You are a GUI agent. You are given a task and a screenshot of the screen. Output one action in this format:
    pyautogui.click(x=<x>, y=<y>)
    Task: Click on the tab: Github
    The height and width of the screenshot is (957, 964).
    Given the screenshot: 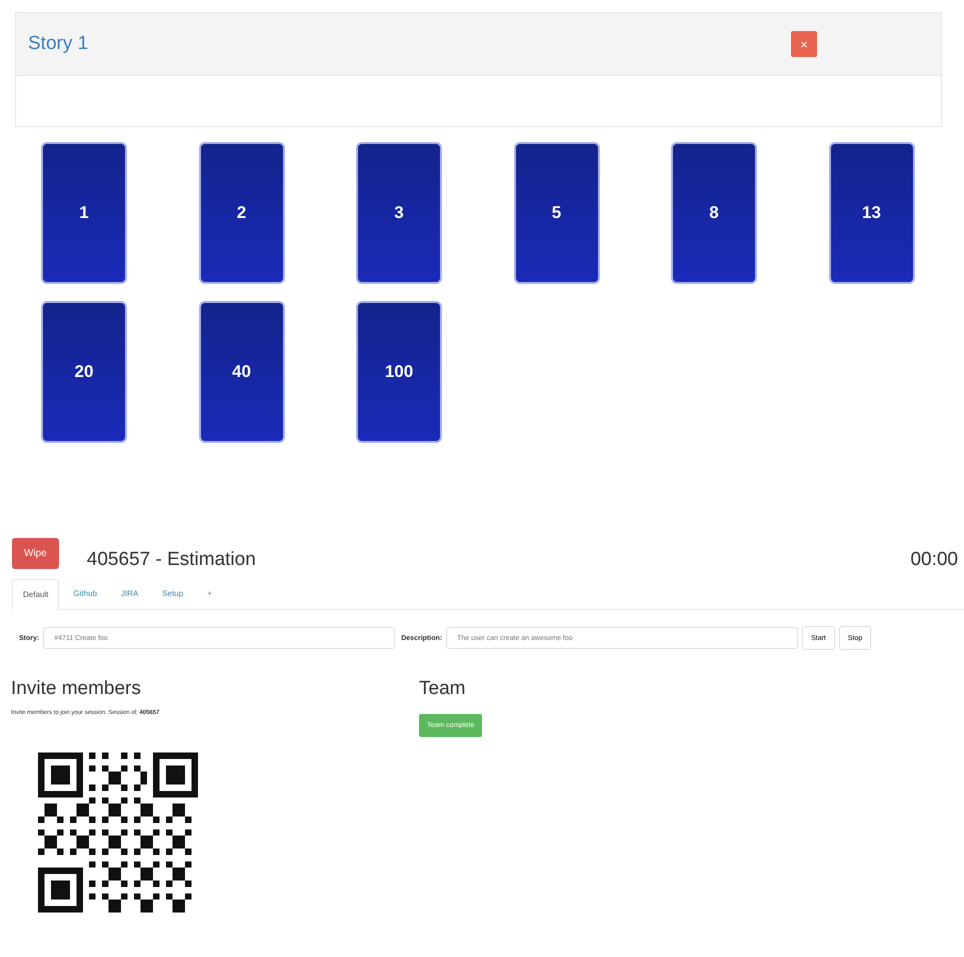 What is the action you would take?
    pyautogui.click(x=85, y=594)
    